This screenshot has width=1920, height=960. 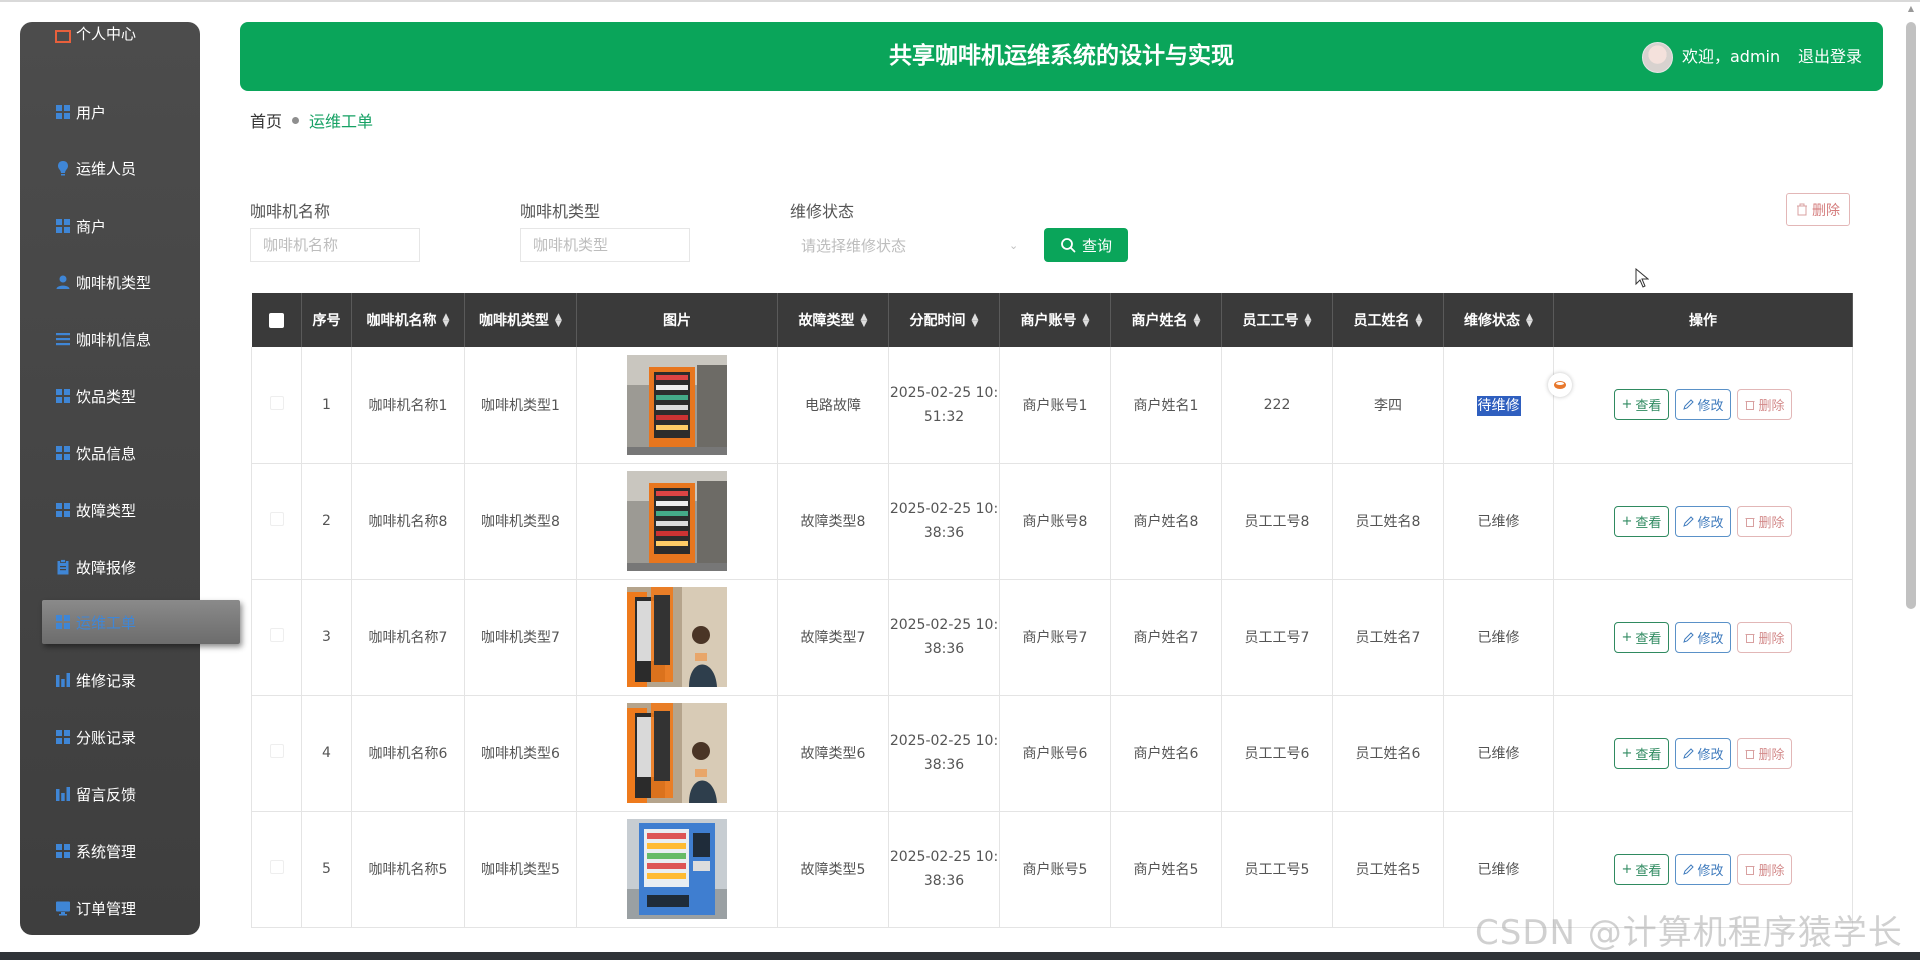 What do you see at coordinates (110, 226) in the screenshot?
I see `sidebar-item-4: 商户` at bounding box center [110, 226].